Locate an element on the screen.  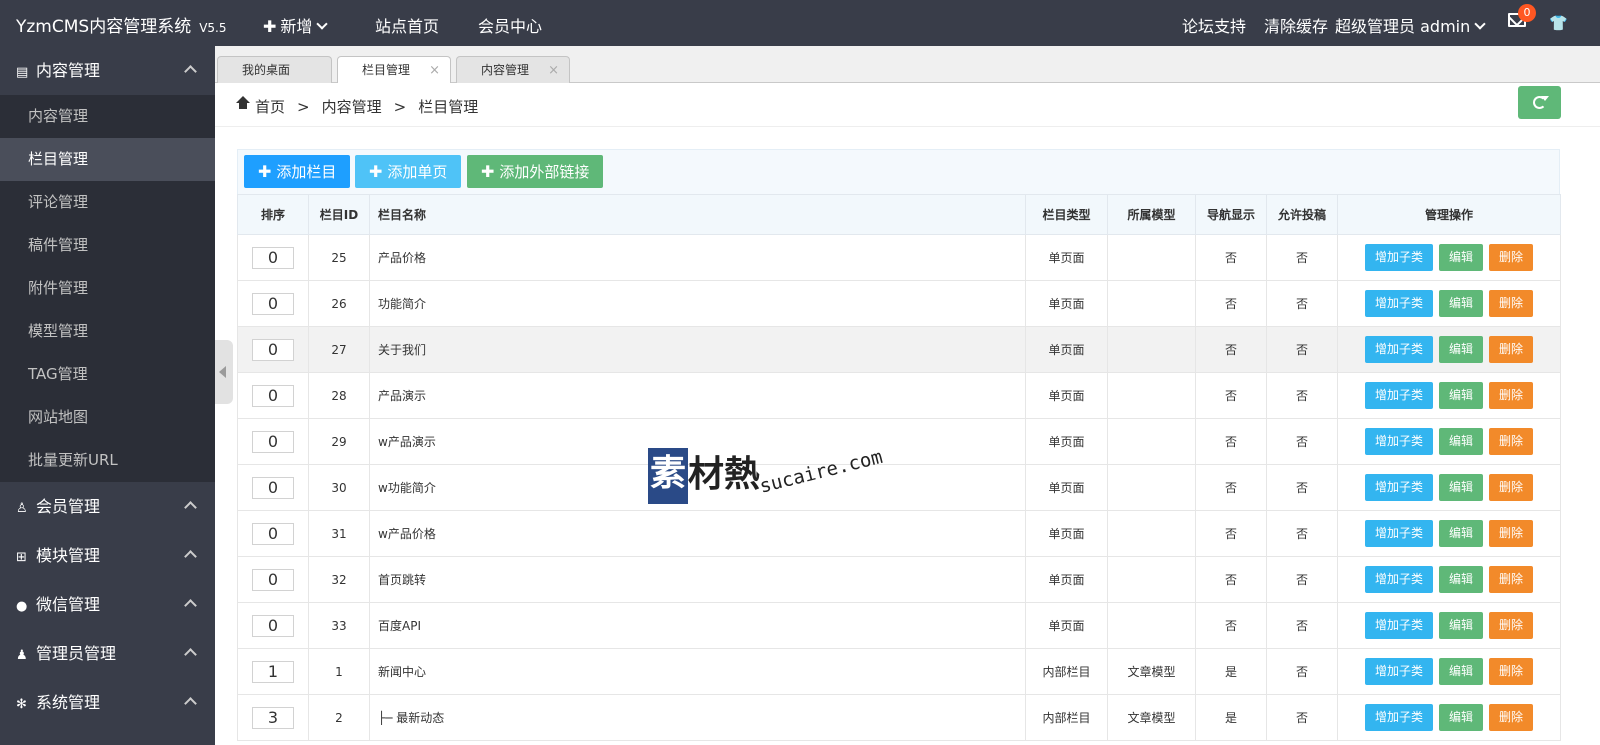
table-row: 25产品价格单页面否否增加子类编辑删除 is located at coordinates (899, 257).